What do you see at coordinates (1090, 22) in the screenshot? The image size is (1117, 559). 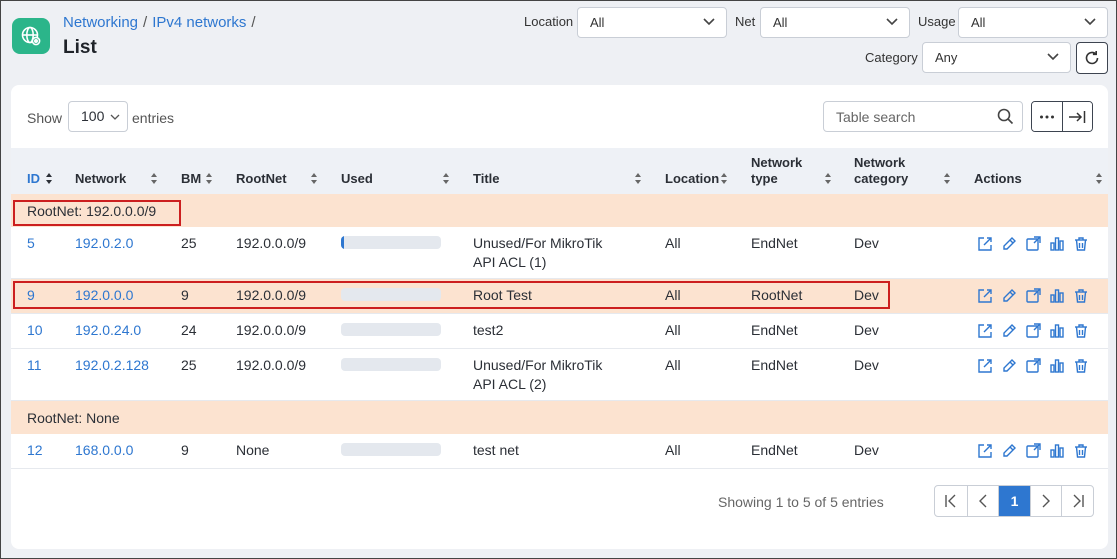 I see `chevron-down-icon` at bounding box center [1090, 22].